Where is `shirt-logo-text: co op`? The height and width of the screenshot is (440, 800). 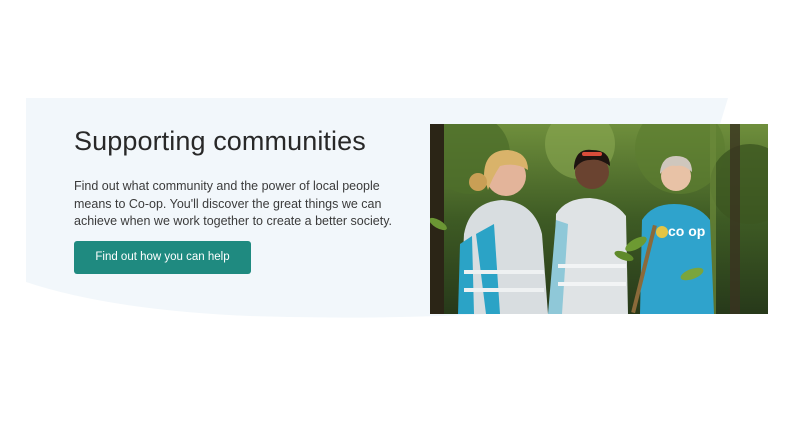 shirt-logo-text: co op is located at coordinates (686, 231).